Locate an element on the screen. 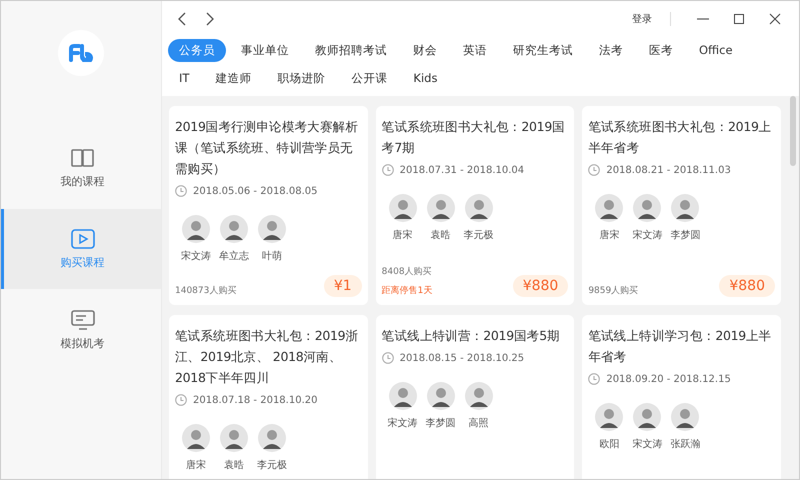  buyer-count: 140873人购买 is located at coordinates (205, 290).